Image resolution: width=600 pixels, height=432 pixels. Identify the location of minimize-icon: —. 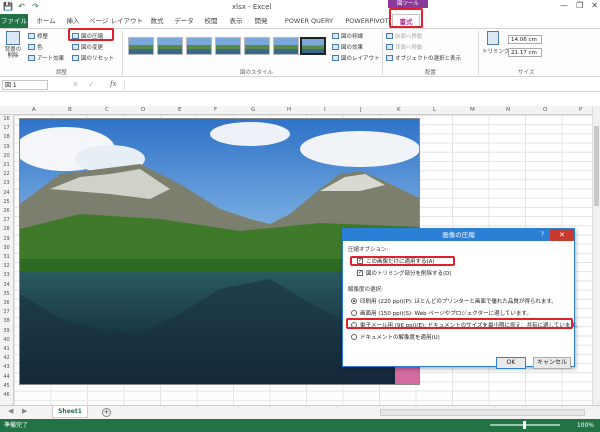
(564, 5).